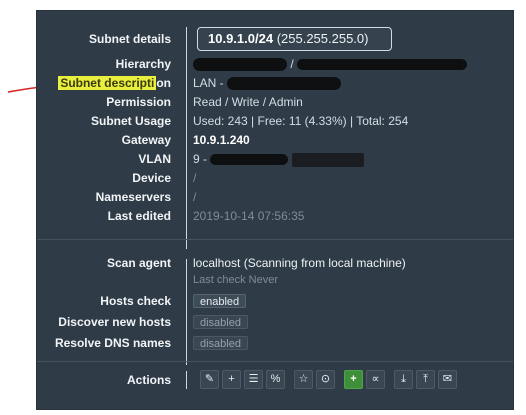 The width and height of the screenshot is (526, 415). I want to click on upload-icon: ⤒, so click(425, 379).